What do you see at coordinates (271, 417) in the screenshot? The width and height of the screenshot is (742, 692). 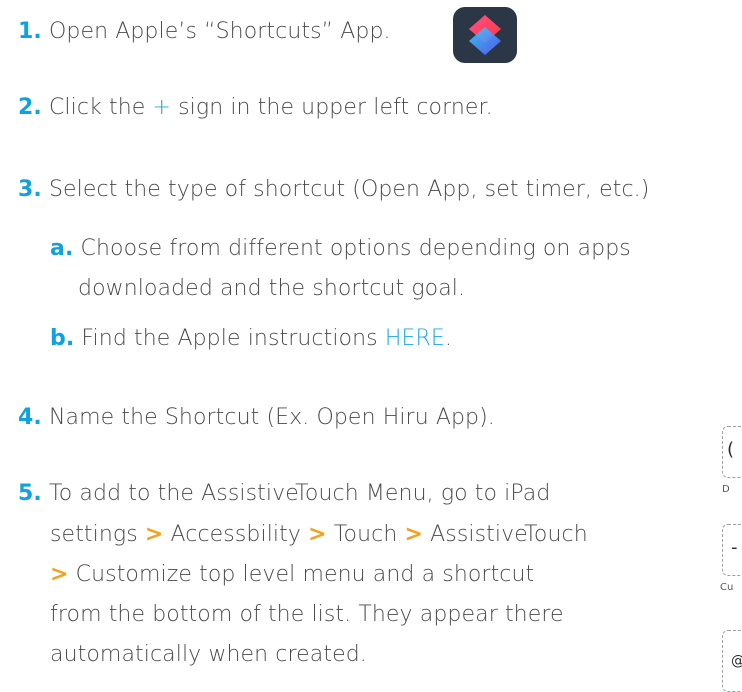 I see `step-text: Name the Shortcut (Ex. Open Hiru App).` at bounding box center [271, 417].